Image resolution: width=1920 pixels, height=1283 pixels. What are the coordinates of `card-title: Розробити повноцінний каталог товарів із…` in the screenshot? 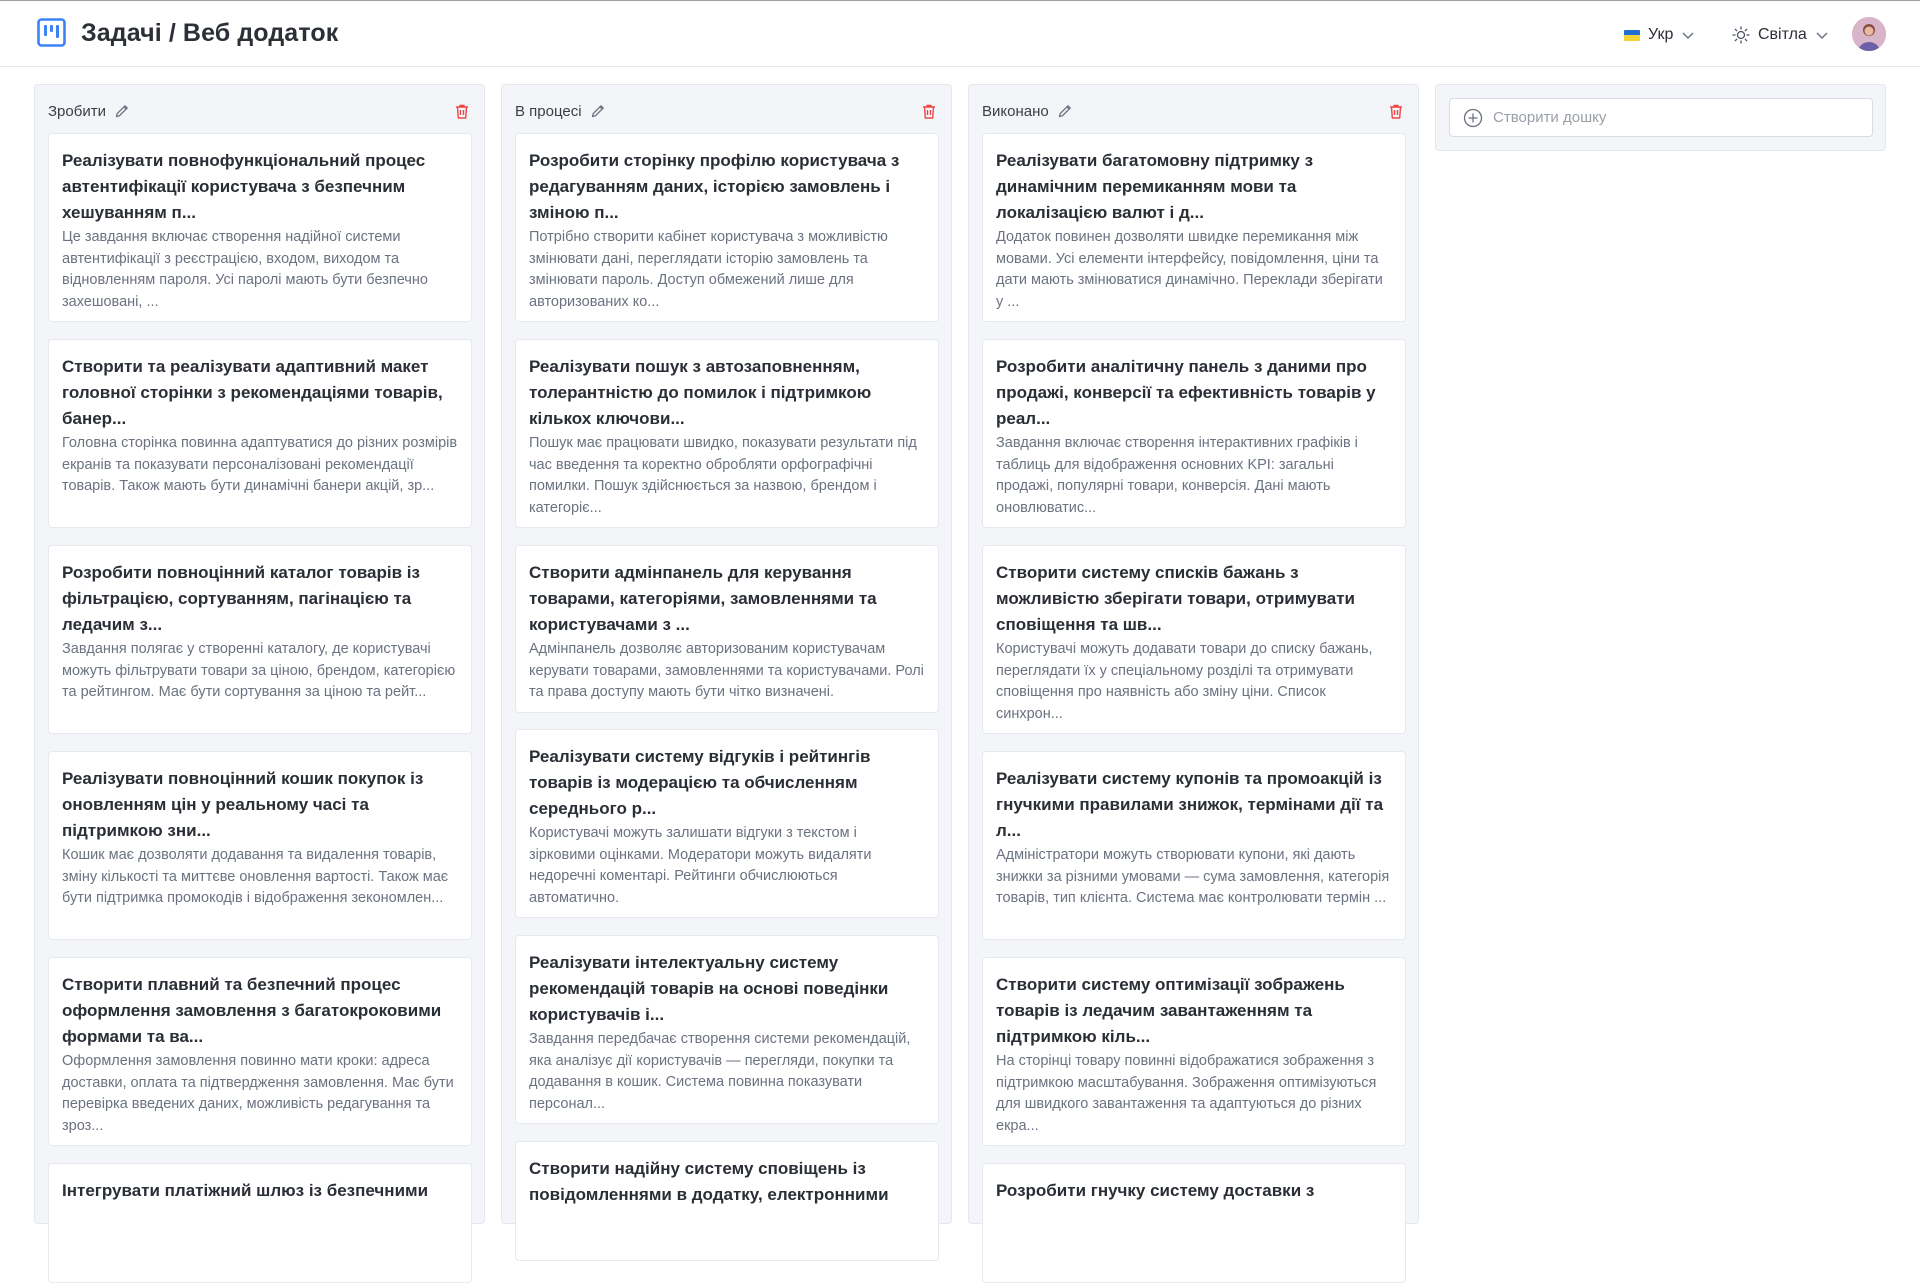 It's located at (241, 598).